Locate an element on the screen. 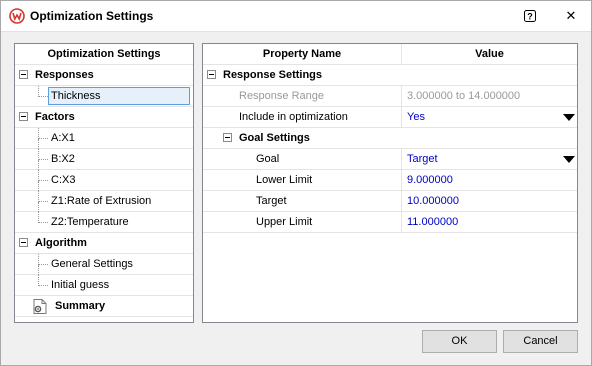 The height and width of the screenshot is (366, 592). section-goal-settings: Goal Settings is located at coordinates (390, 138).